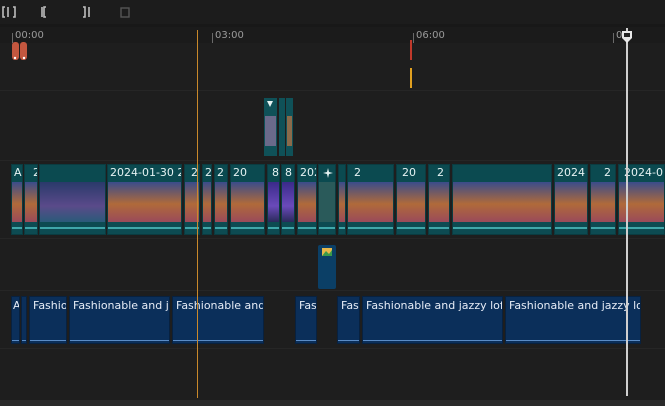 This screenshot has width=665, height=406. Describe the element at coordinates (571, 172) in the screenshot. I see `video-clip-label: 2024` at that location.